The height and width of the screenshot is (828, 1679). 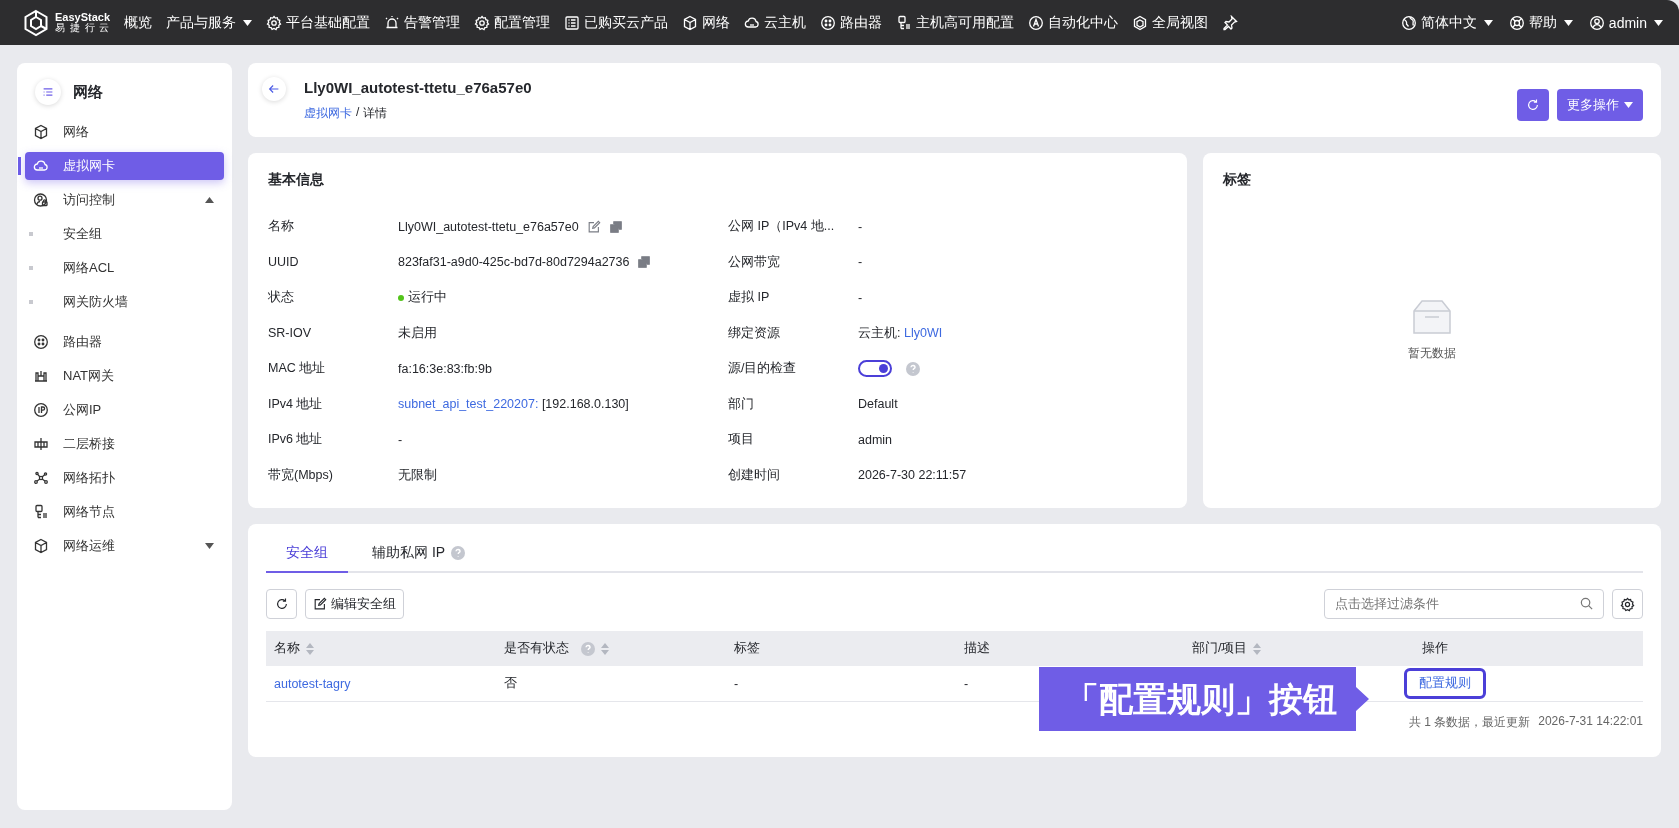 What do you see at coordinates (468, 404) in the screenshot?
I see `resource-link: subnet_api_test_220207:` at bounding box center [468, 404].